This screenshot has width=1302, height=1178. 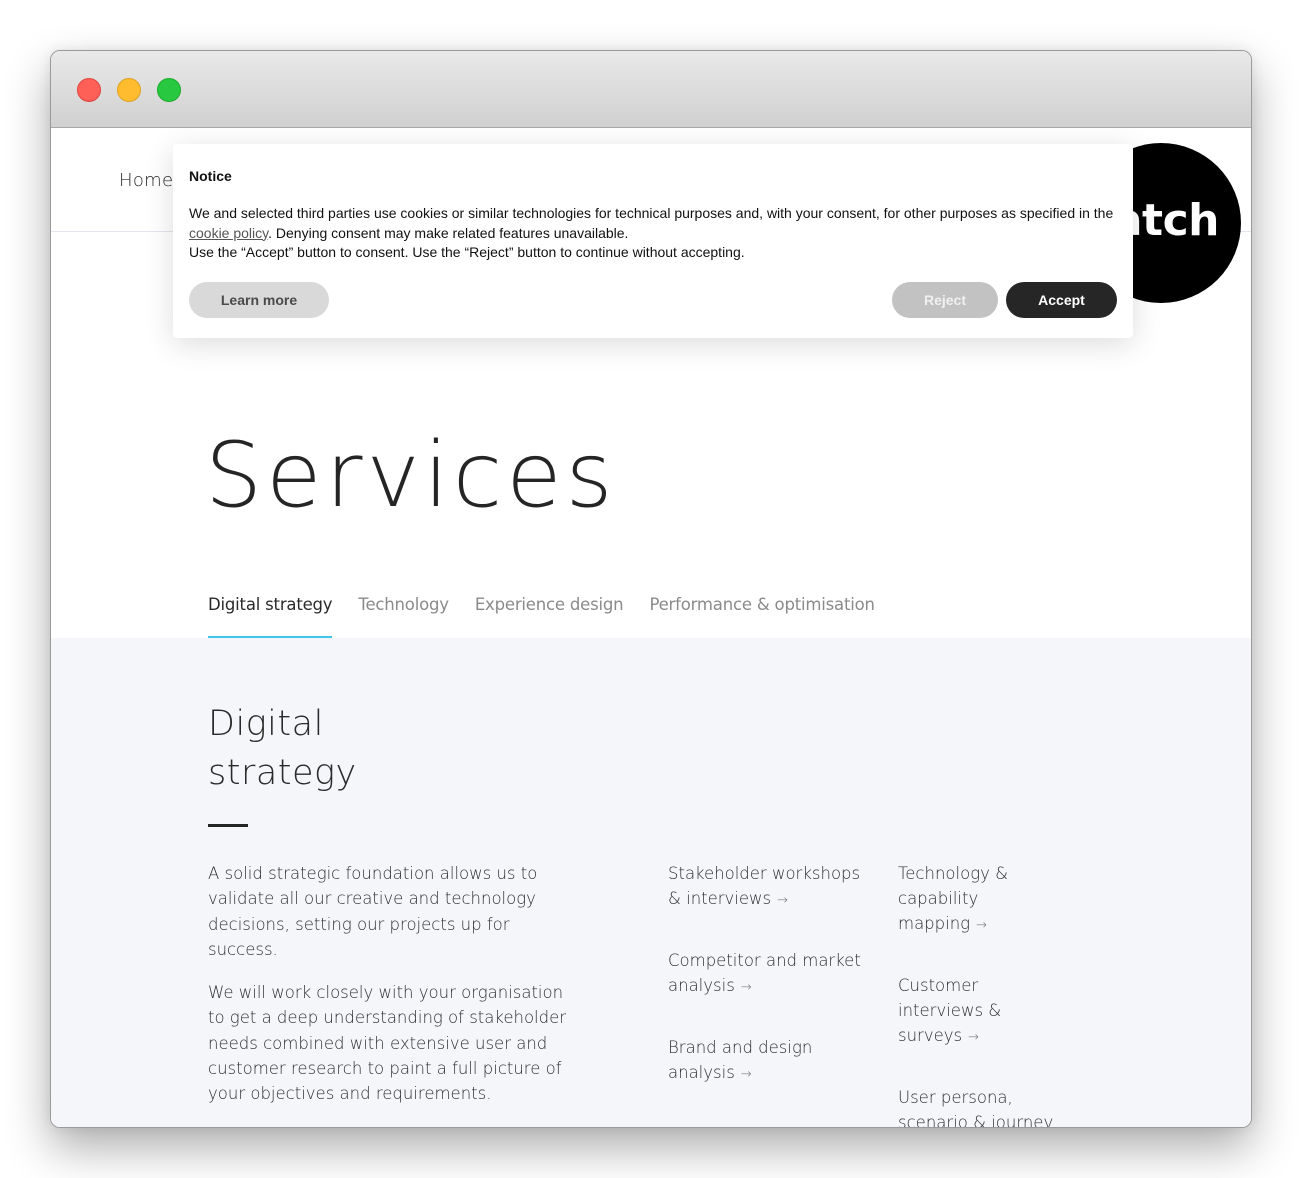 I want to click on tab-digital-strategy: Digital strategy, so click(x=270, y=617).